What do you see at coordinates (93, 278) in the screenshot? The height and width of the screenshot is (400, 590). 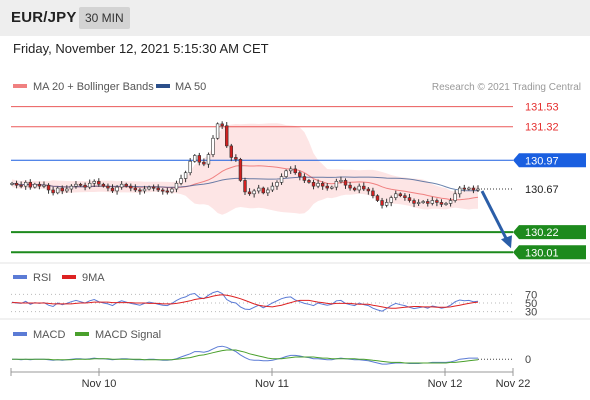 I see `legend-label-rsi-ma: 9MA` at bounding box center [93, 278].